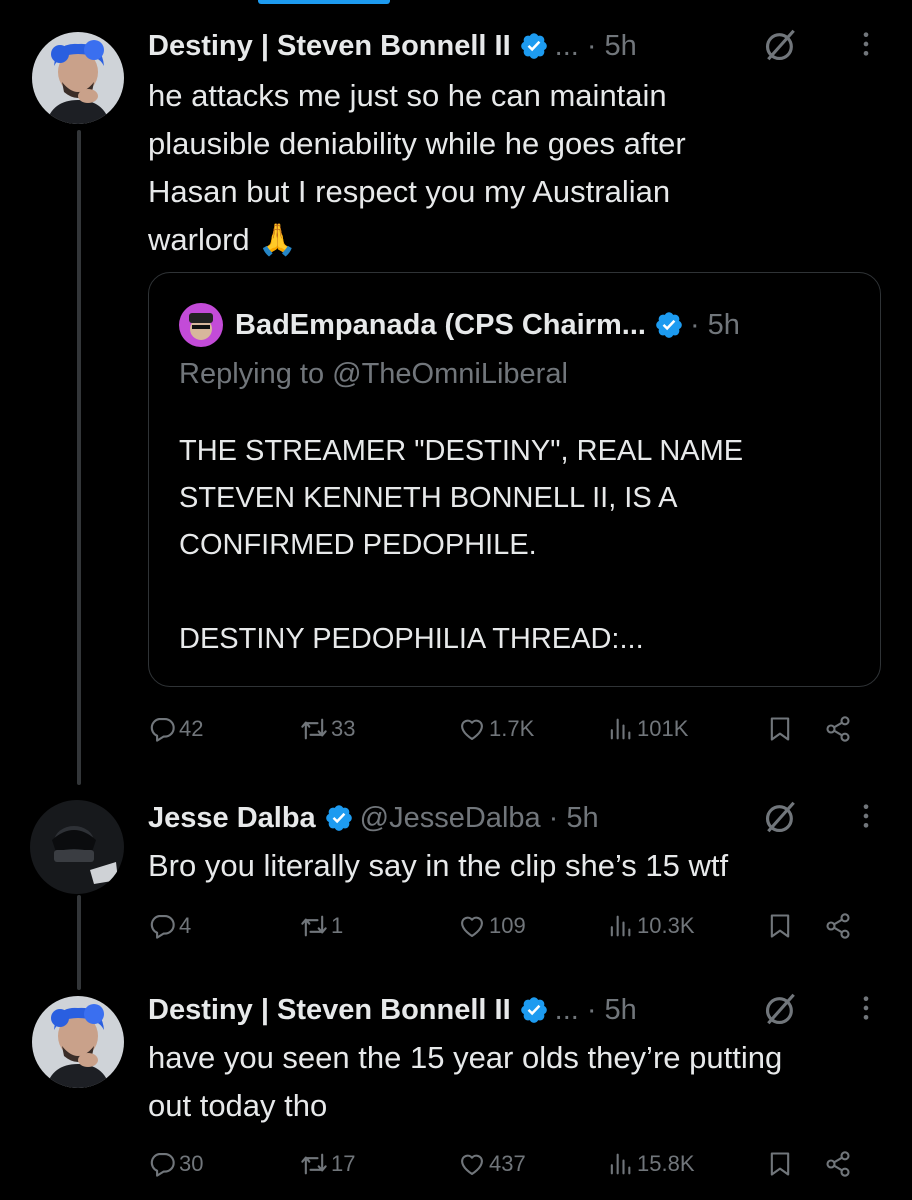 The width and height of the screenshot is (912, 1200). I want to click on repost-count: 17, so click(343, 1163).